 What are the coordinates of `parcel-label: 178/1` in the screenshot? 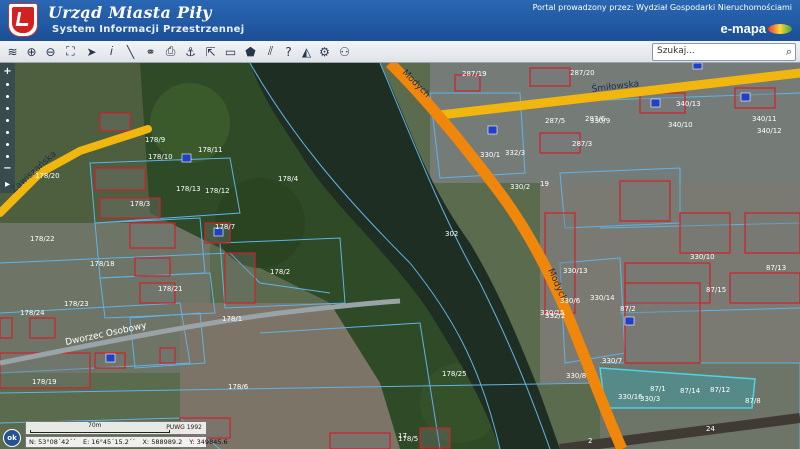 It's located at (232, 319).